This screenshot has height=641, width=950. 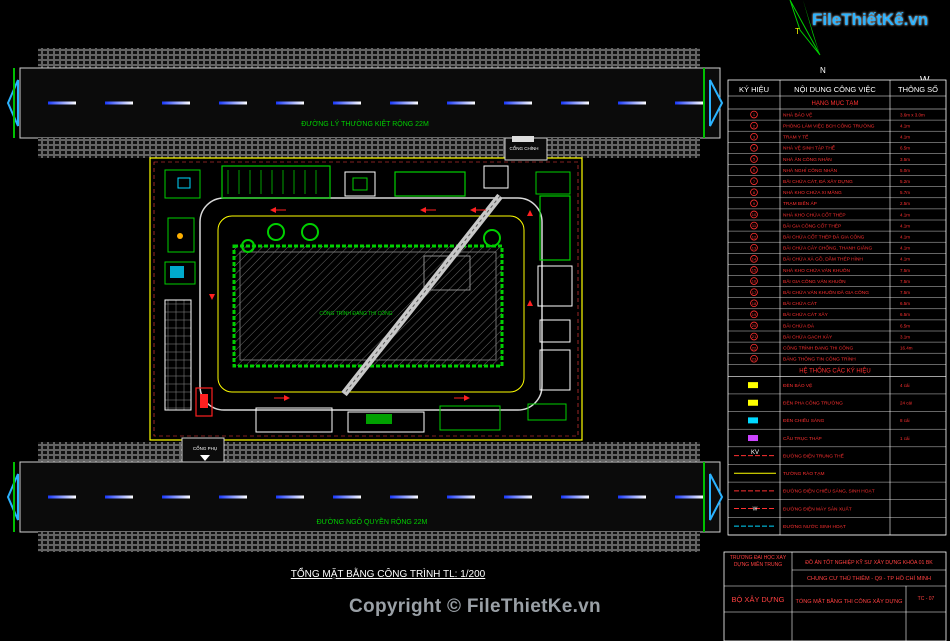 I want to click on right-structures, so click(x=550, y=296).